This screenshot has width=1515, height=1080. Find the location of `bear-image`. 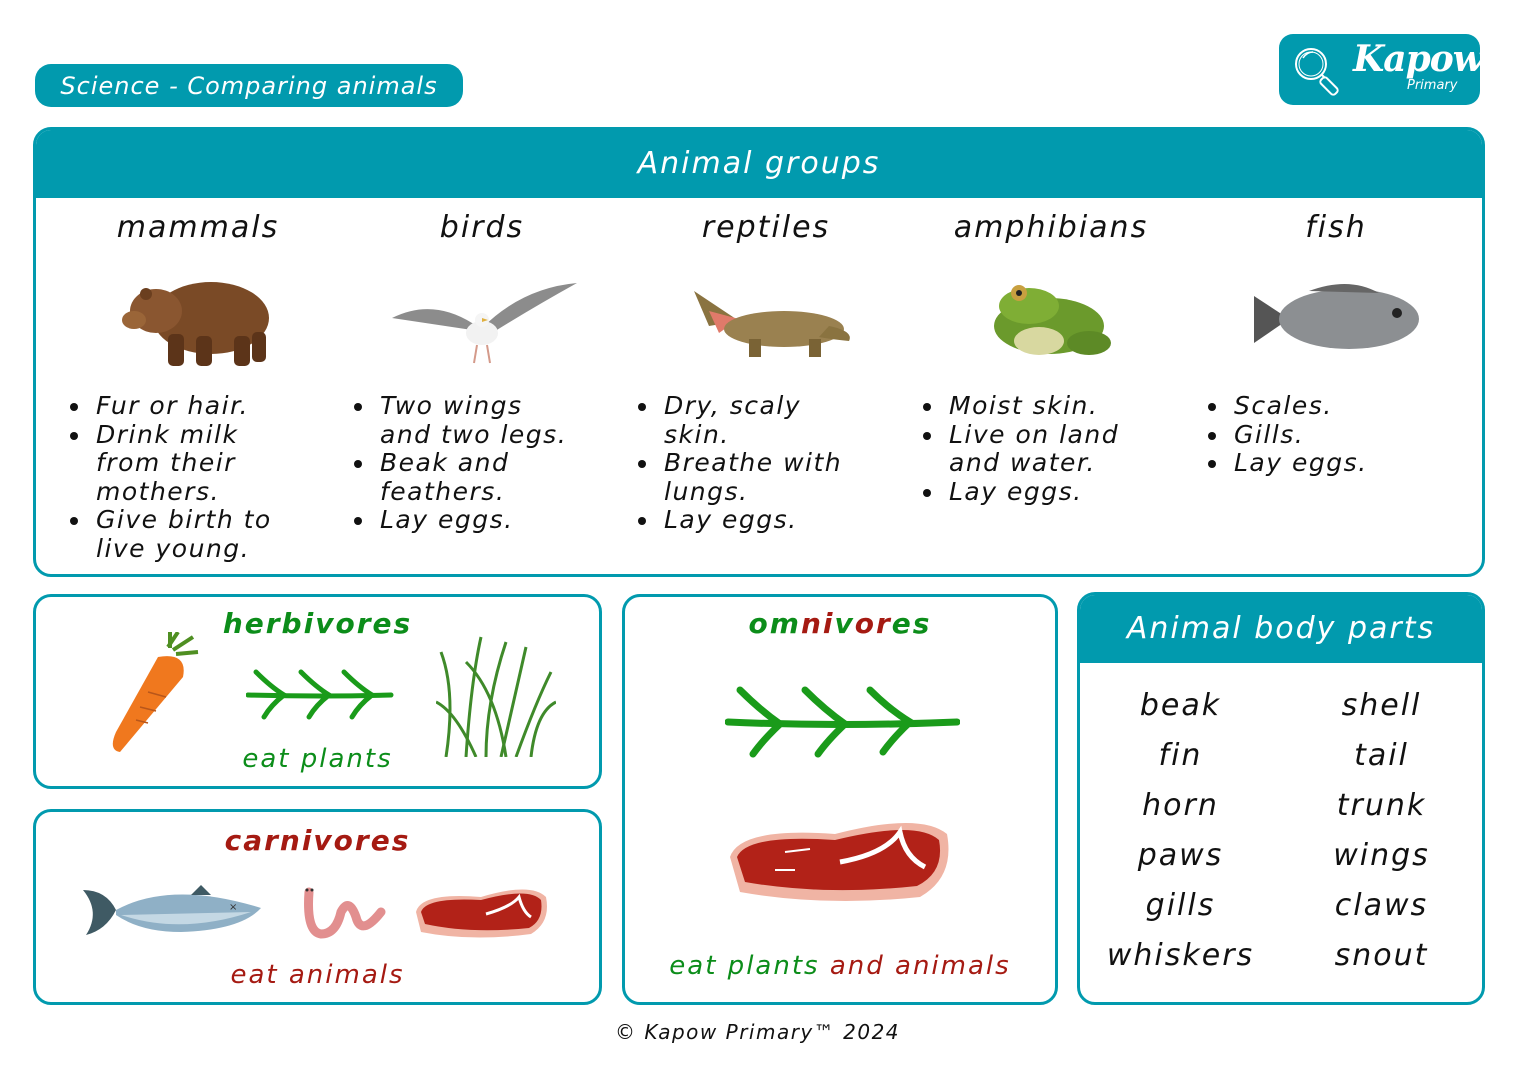

bear-image is located at coordinates (195, 323).